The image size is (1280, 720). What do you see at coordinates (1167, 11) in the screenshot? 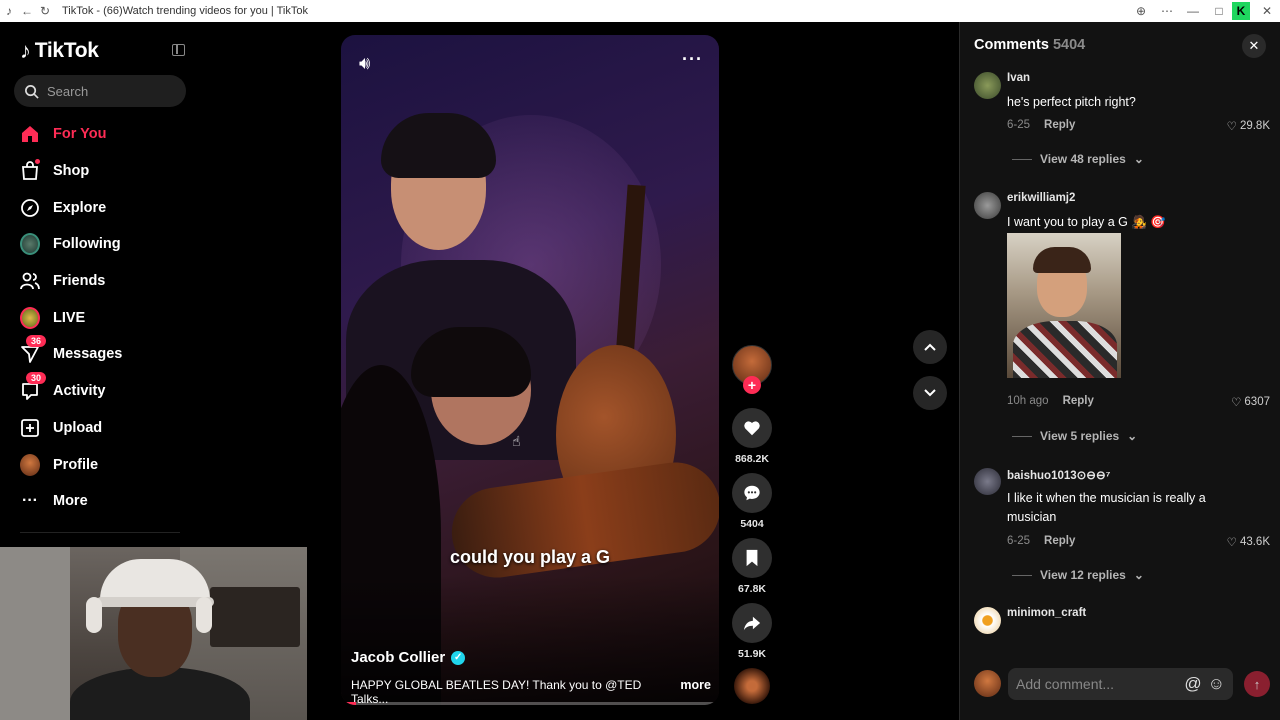
I see `extensions-icon: ⋯` at bounding box center [1167, 11].